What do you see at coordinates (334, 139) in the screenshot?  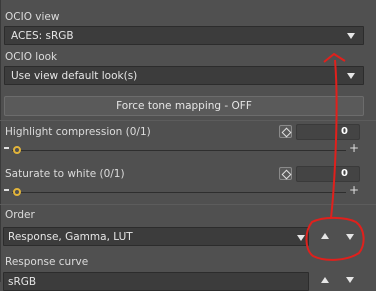 I see `annotation-arrow-line` at bounding box center [334, 139].